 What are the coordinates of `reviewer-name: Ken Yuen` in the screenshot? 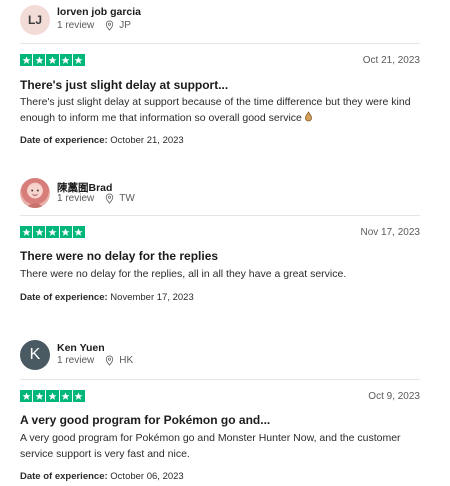 It's located at (81, 348).